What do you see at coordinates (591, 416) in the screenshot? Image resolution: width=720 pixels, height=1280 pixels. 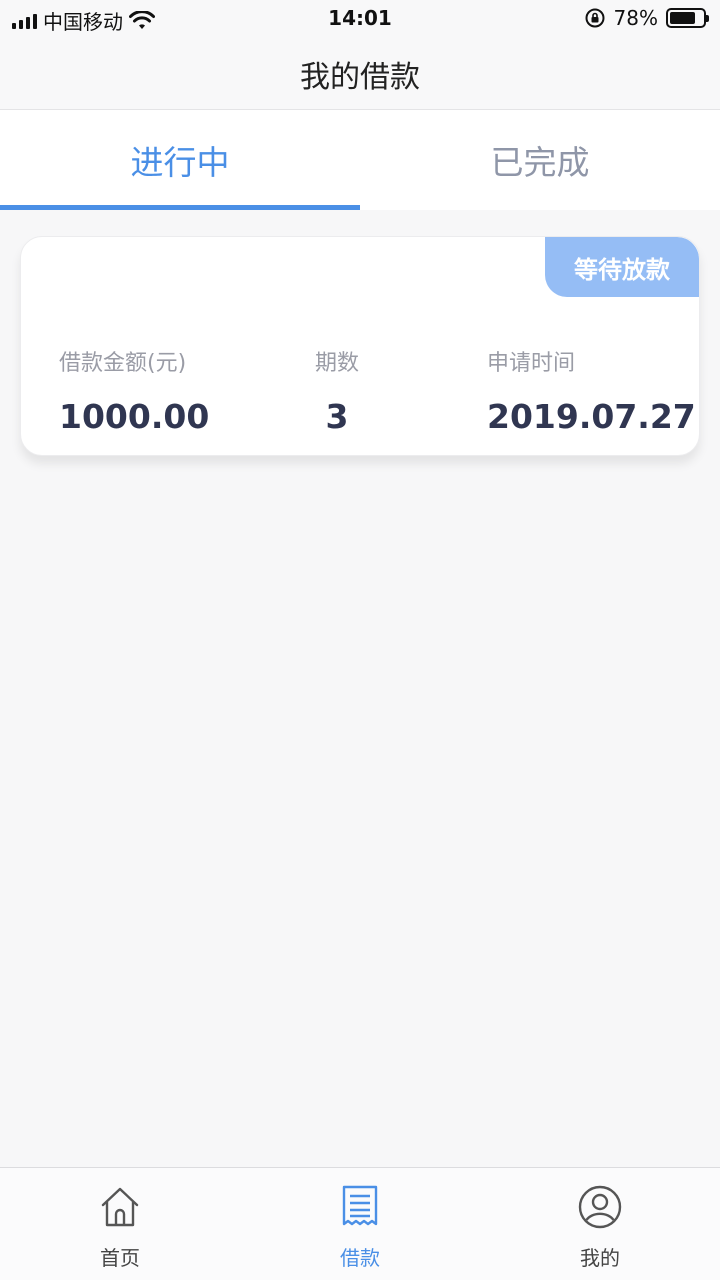 I see `apply-date-value: 2019.07.27` at bounding box center [591, 416].